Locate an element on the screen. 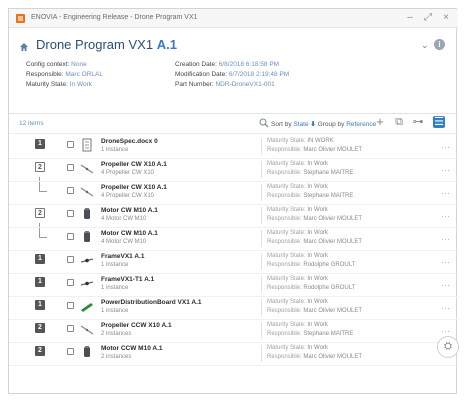 The height and width of the screenshot is (400, 465). item-title: DroneSpec.docx 0 is located at coordinates (129, 141).